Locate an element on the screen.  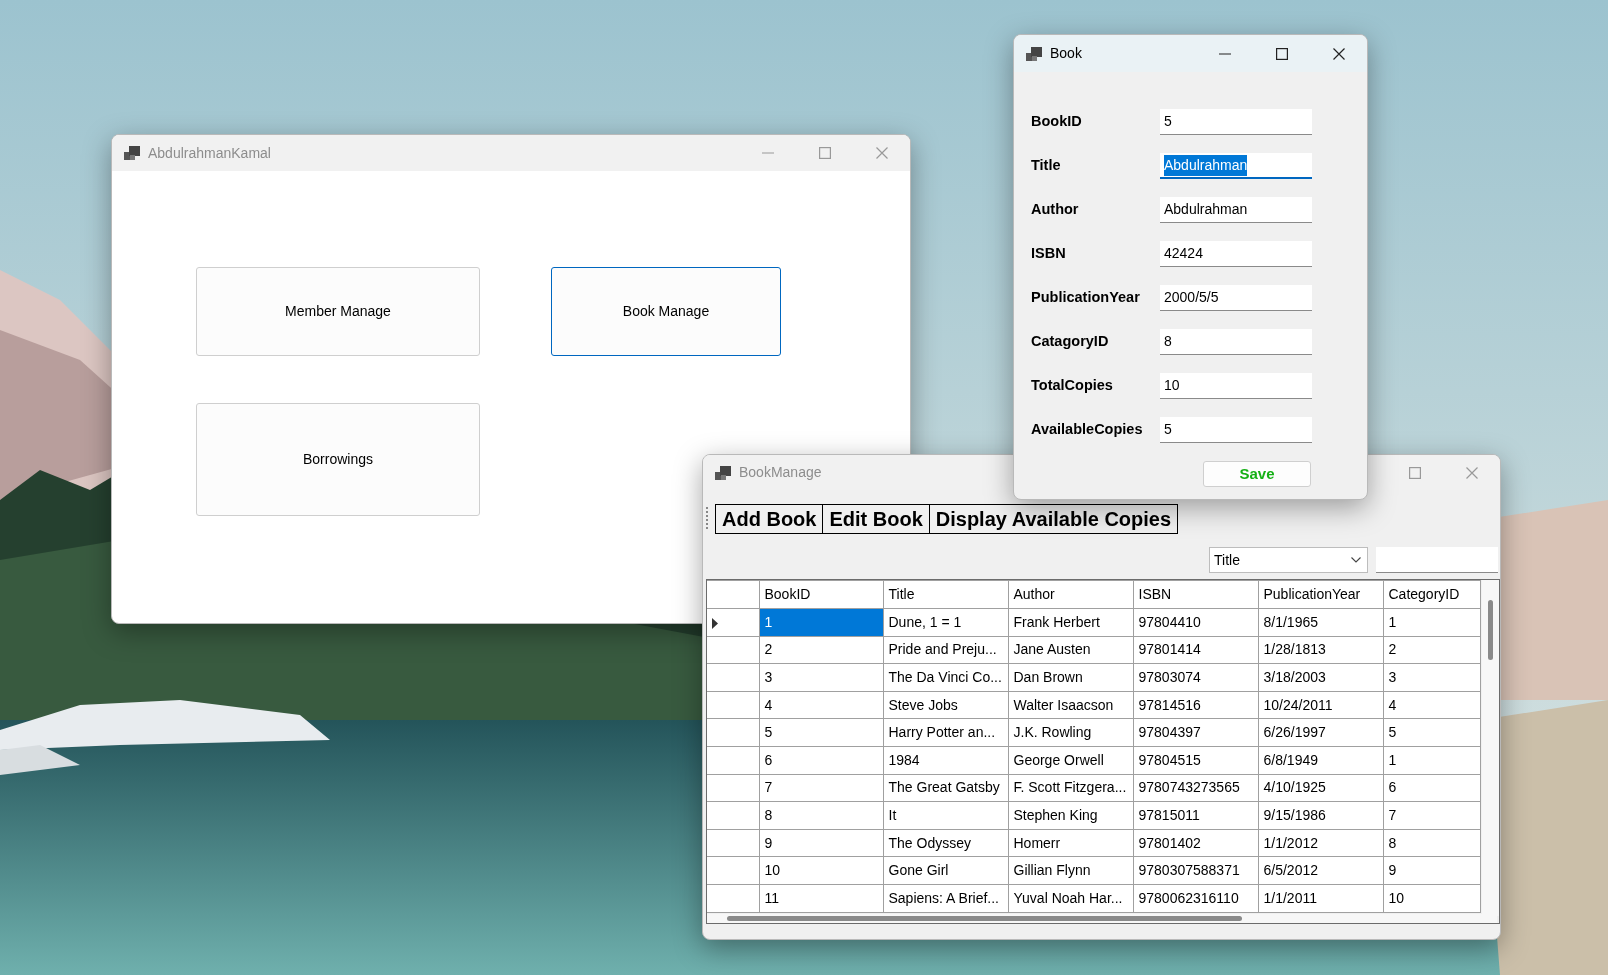
table-cell: 1/28/1813 is located at coordinates (1320, 650).